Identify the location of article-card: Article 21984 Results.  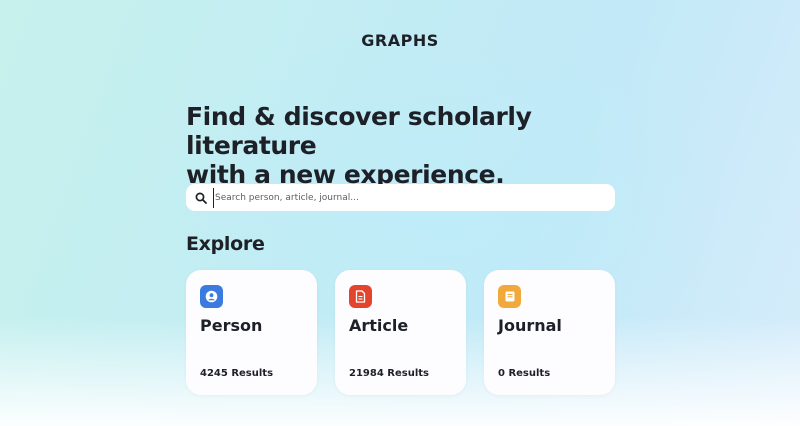
(400, 332).